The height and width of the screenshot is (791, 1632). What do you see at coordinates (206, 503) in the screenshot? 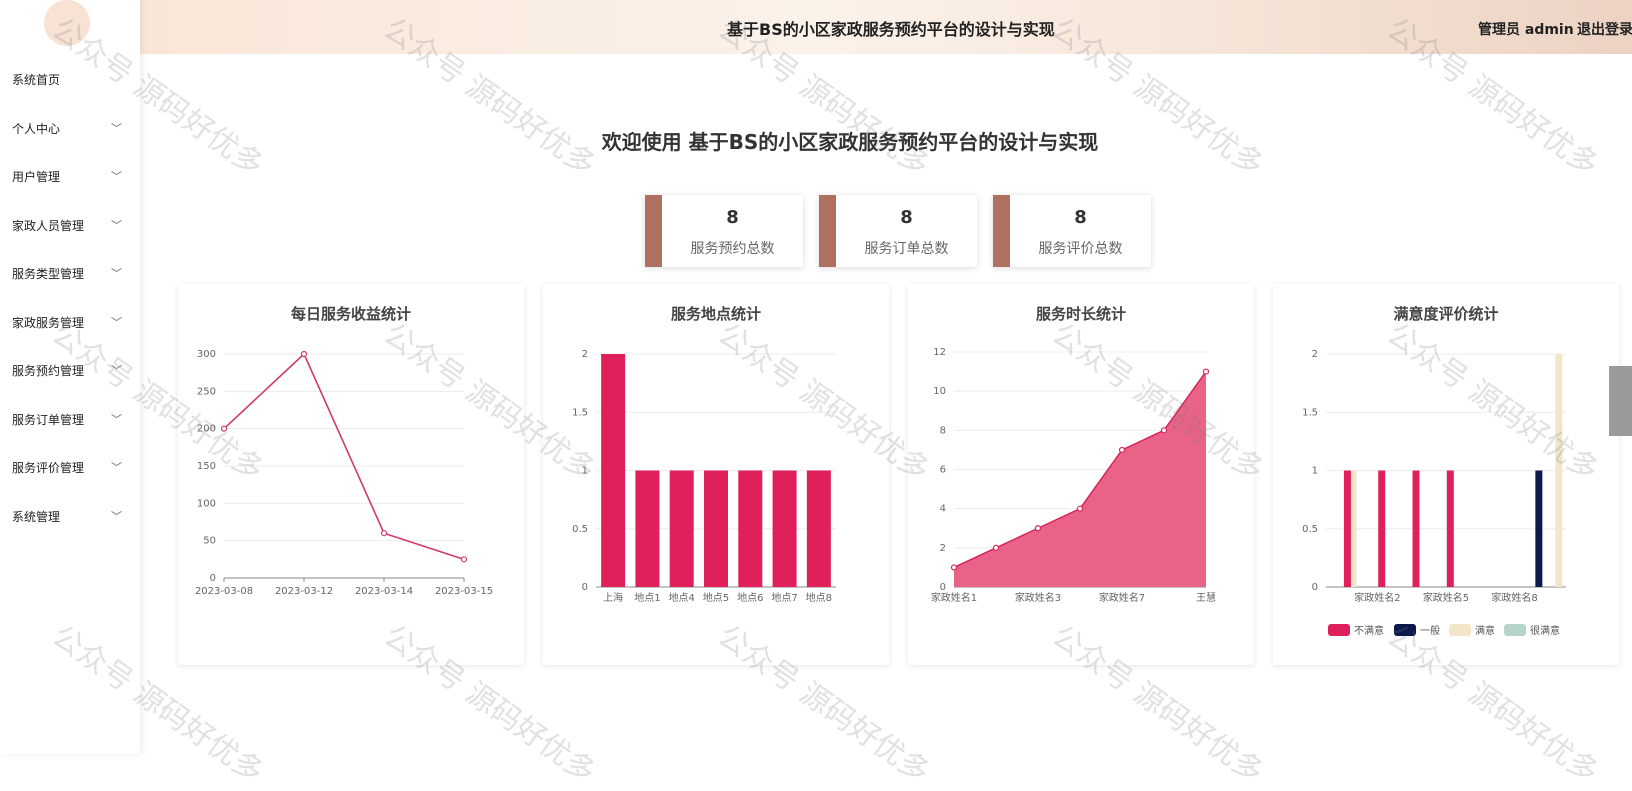
I see `y-tick-label: 100` at bounding box center [206, 503].